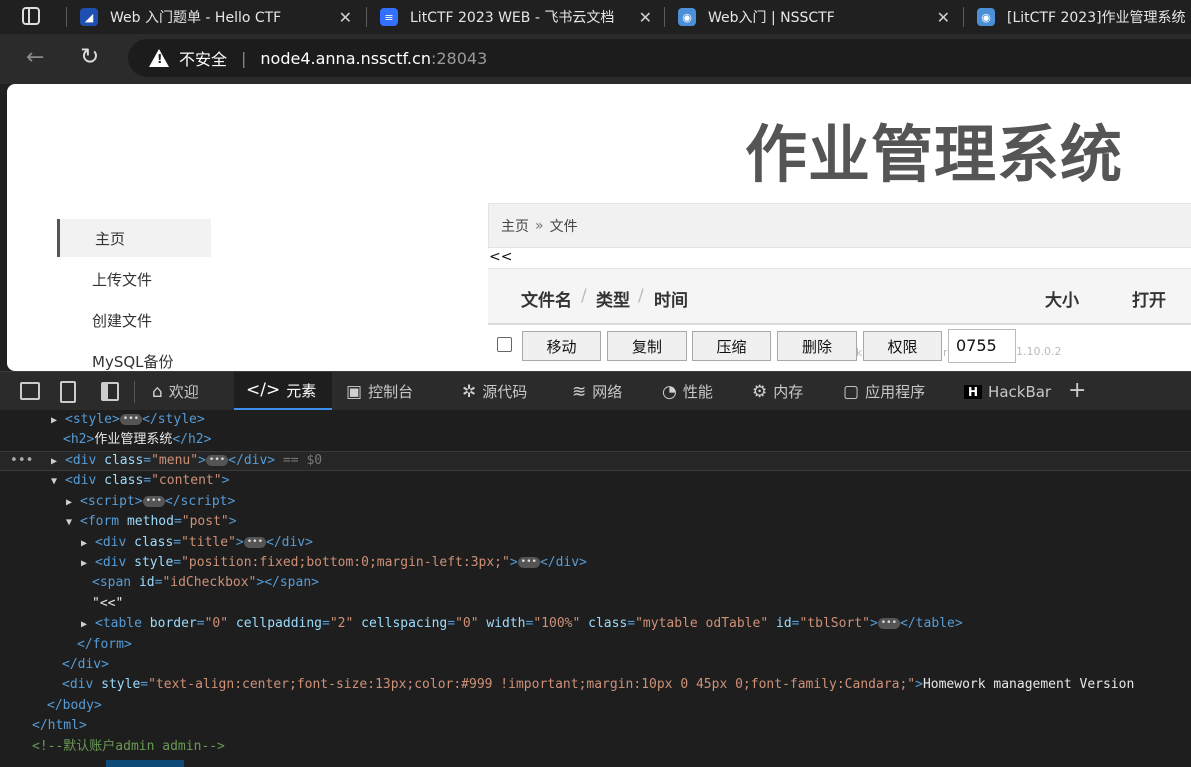  Describe the element at coordinates (74, 706) in the screenshot. I see `dom-node: </body>` at that location.